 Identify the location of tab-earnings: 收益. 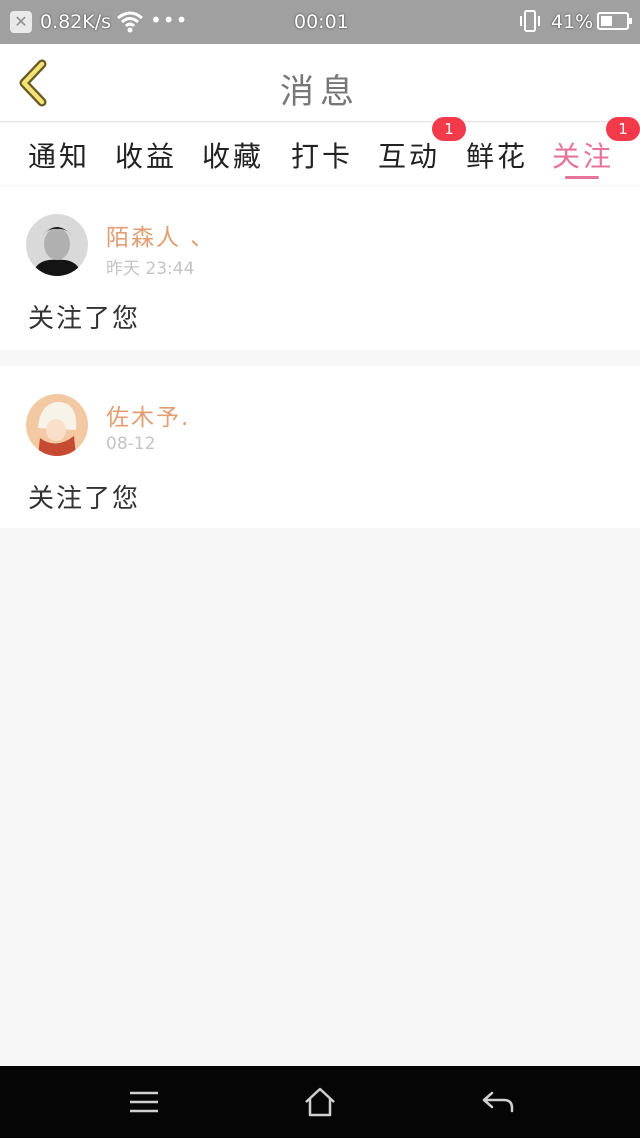
(146, 155).